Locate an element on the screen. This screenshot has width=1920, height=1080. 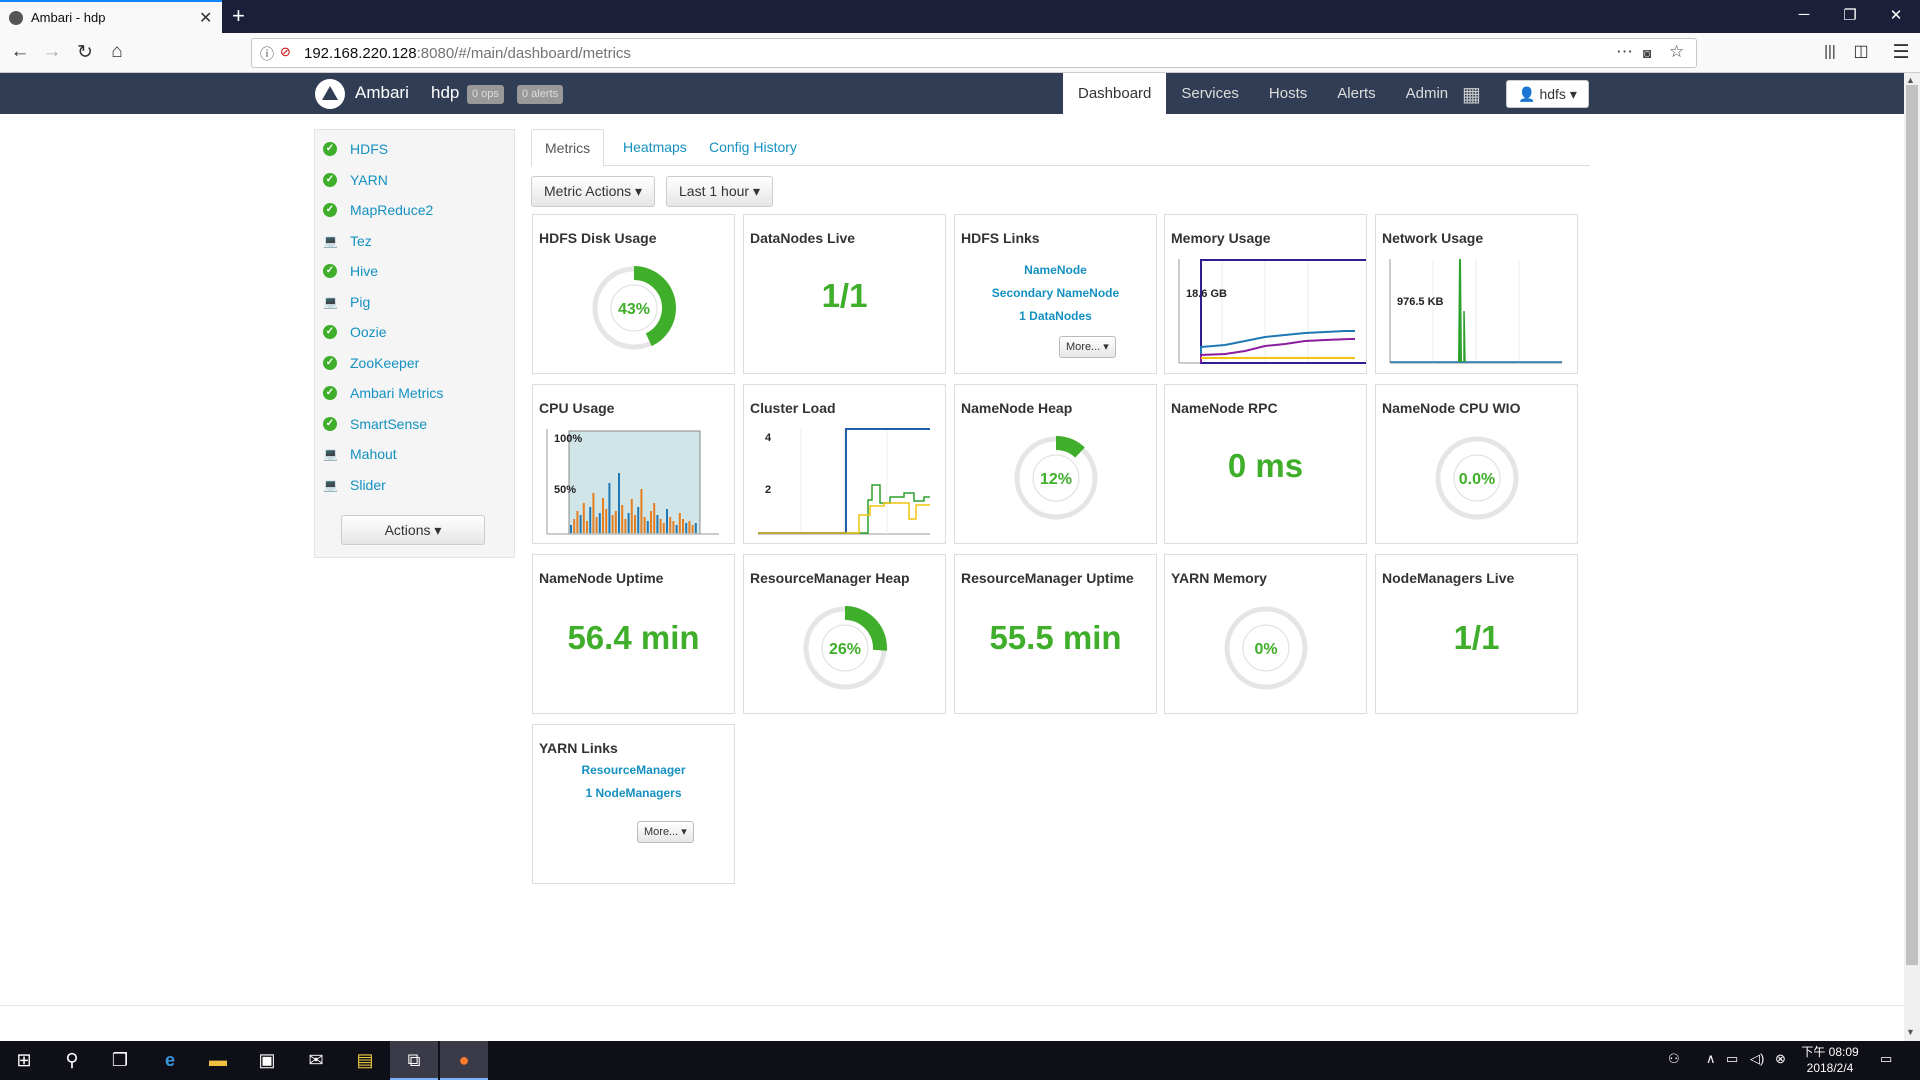
back-icon: ← is located at coordinates (20, 52).